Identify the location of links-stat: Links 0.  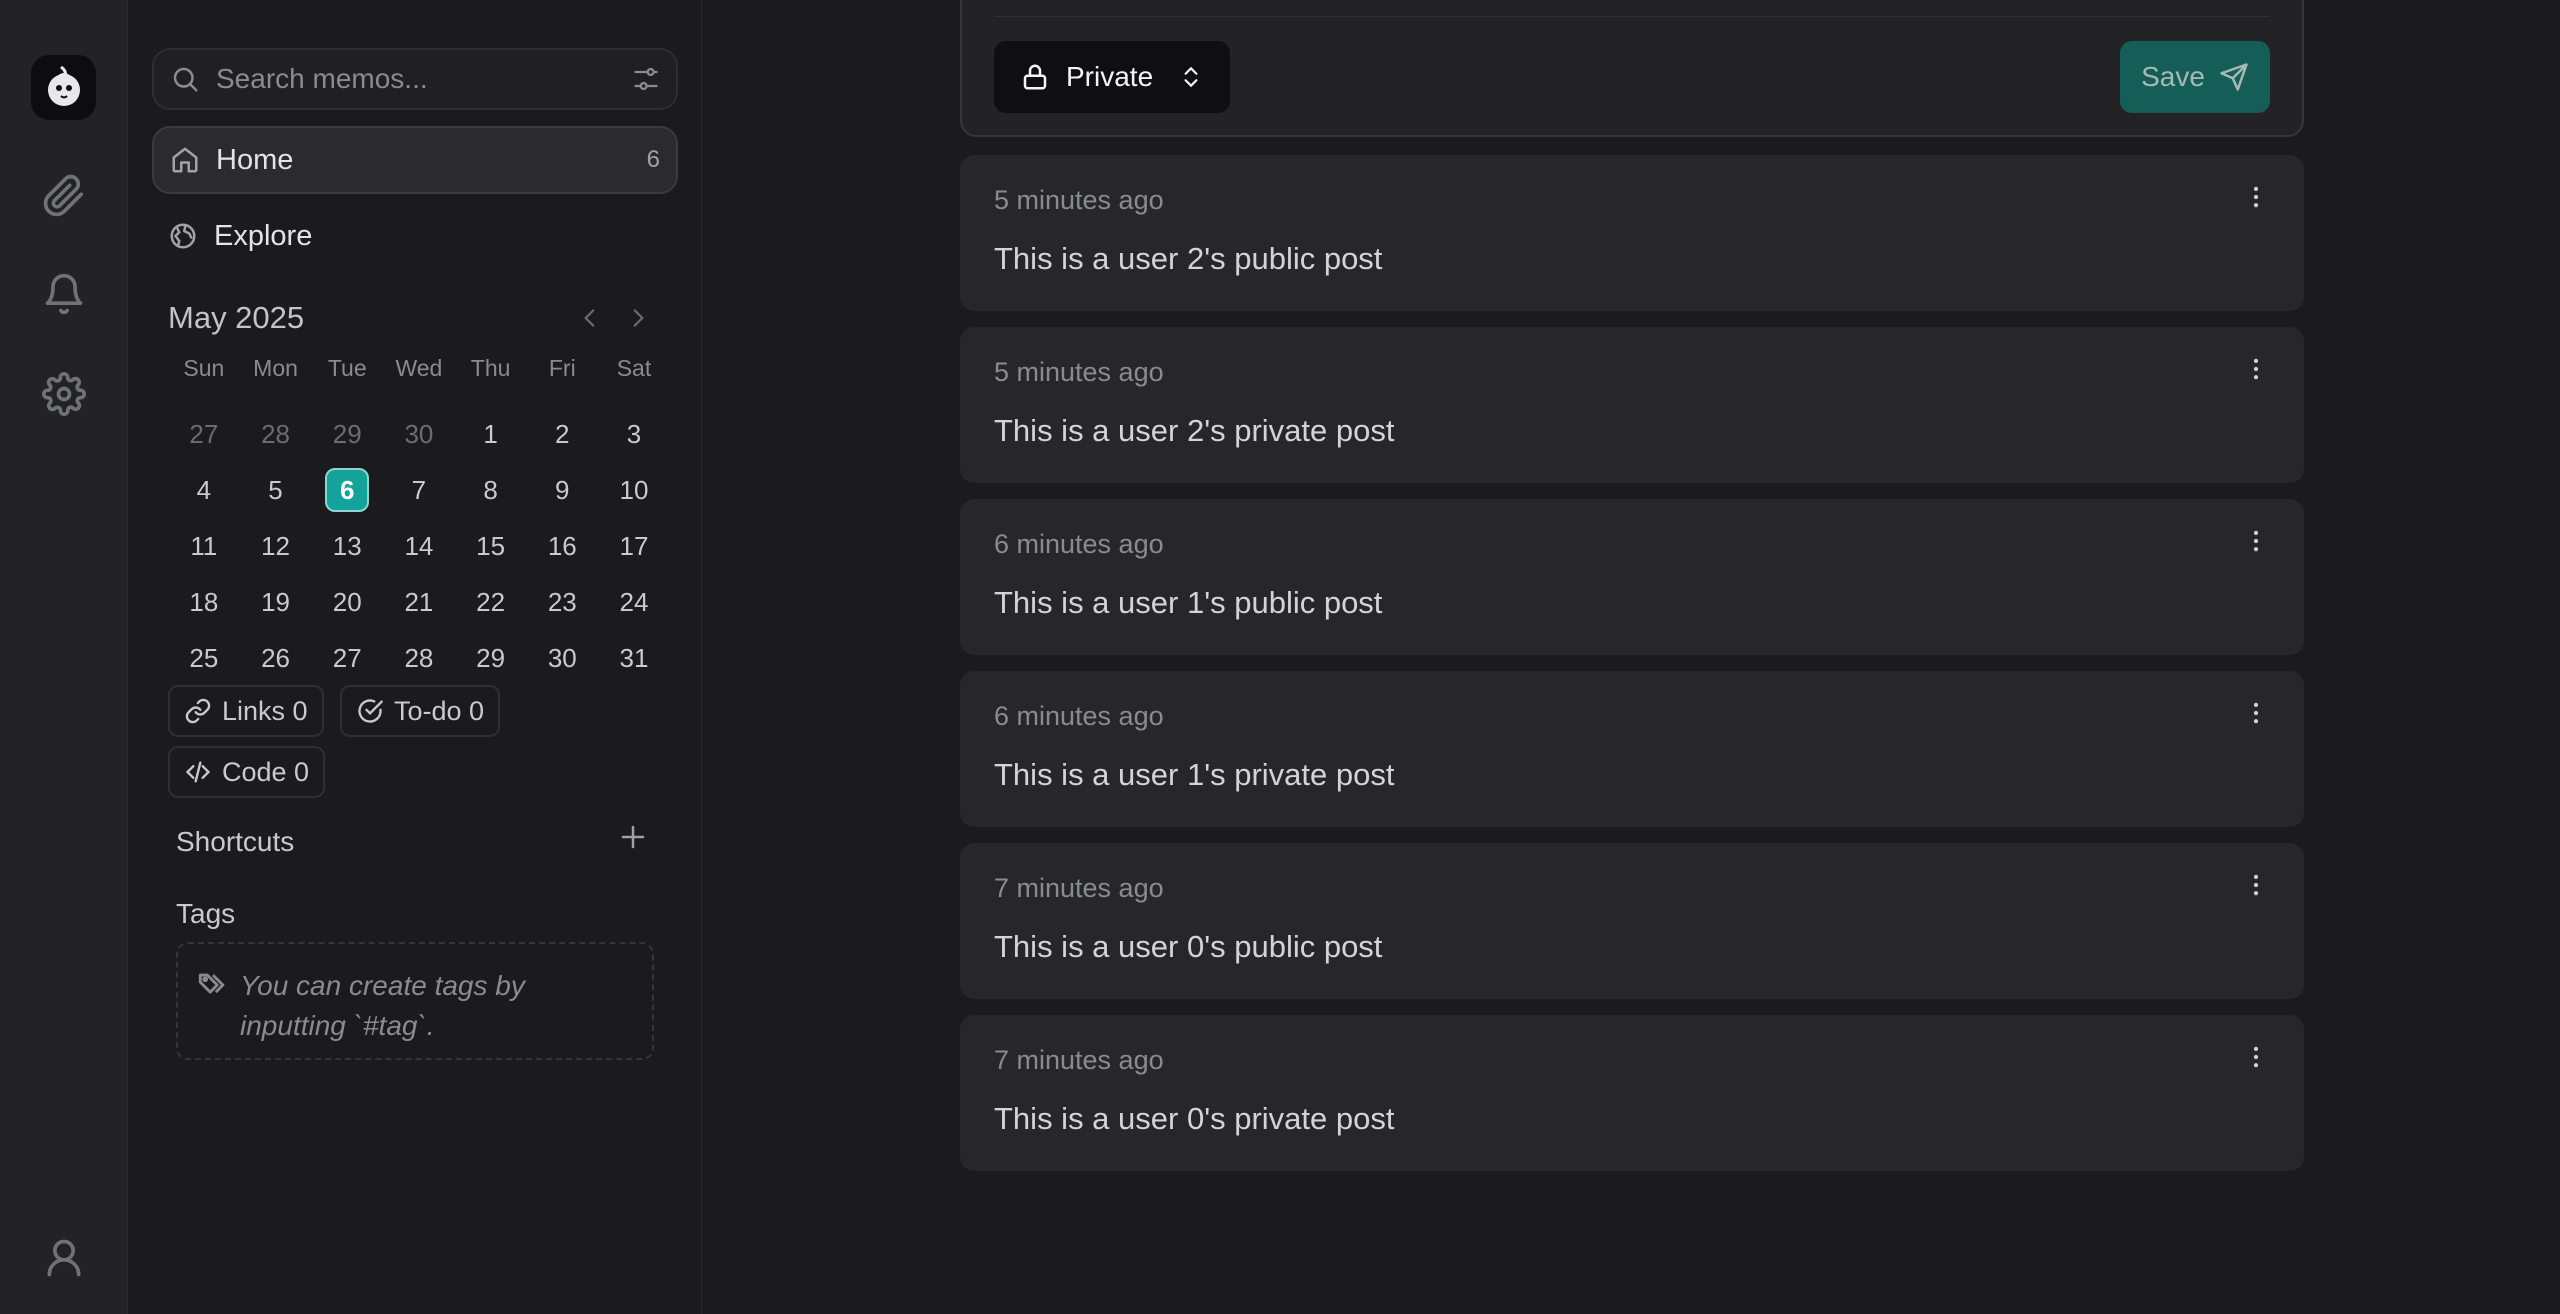
(246, 711).